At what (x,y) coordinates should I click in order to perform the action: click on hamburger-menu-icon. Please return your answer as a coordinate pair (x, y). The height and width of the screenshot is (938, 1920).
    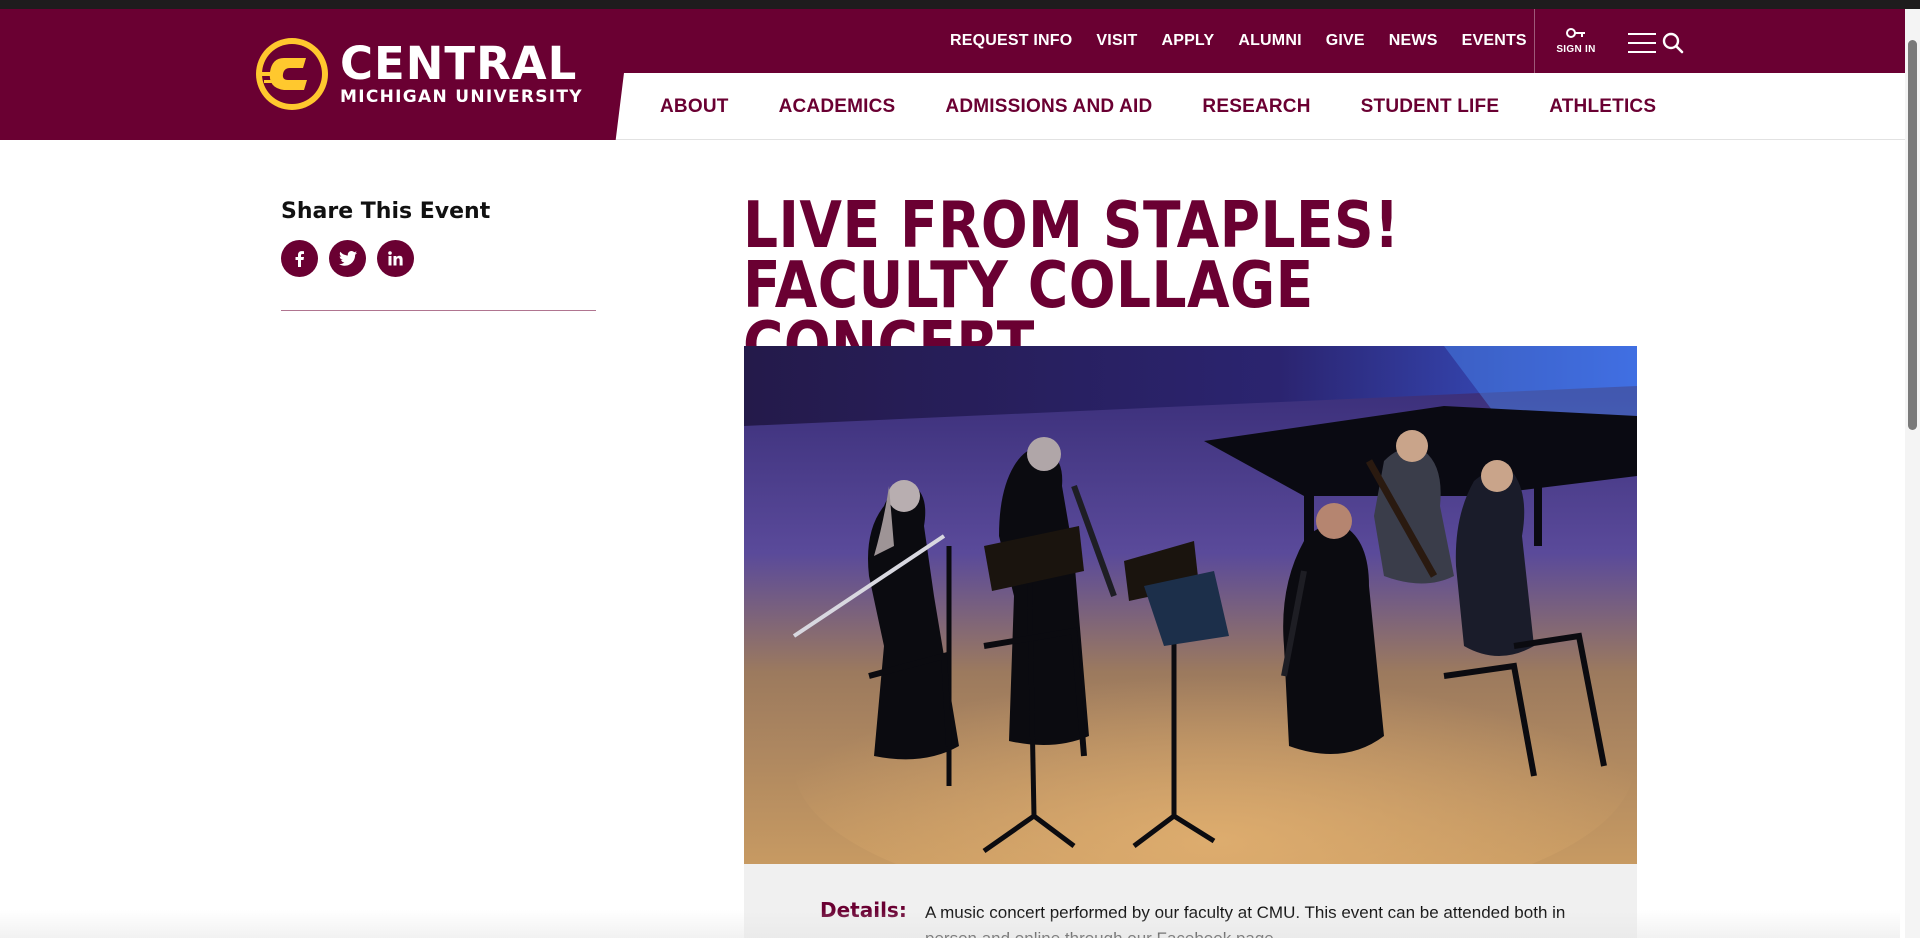
    Looking at the image, I should click on (1642, 43).